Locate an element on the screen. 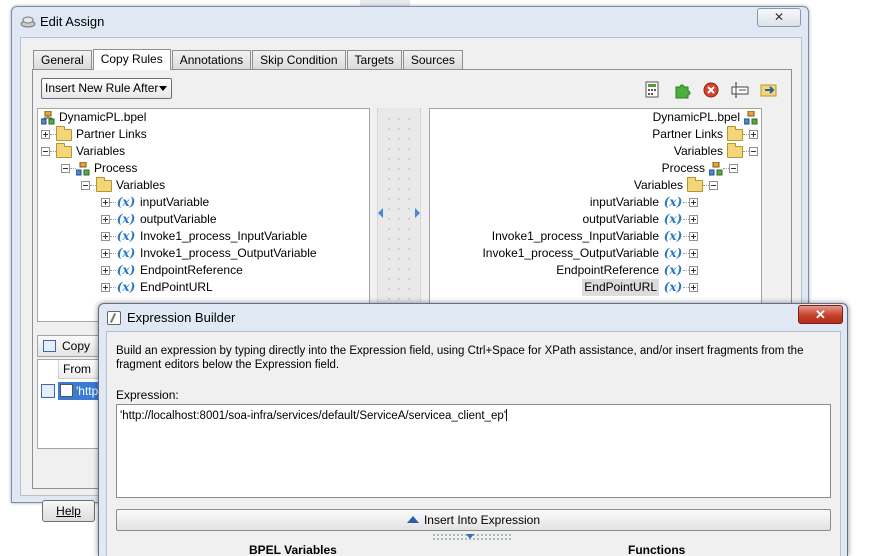 The width and height of the screenshot is (871, 556). target-process-variables-label: Variables is located at coordinates (658, 185).